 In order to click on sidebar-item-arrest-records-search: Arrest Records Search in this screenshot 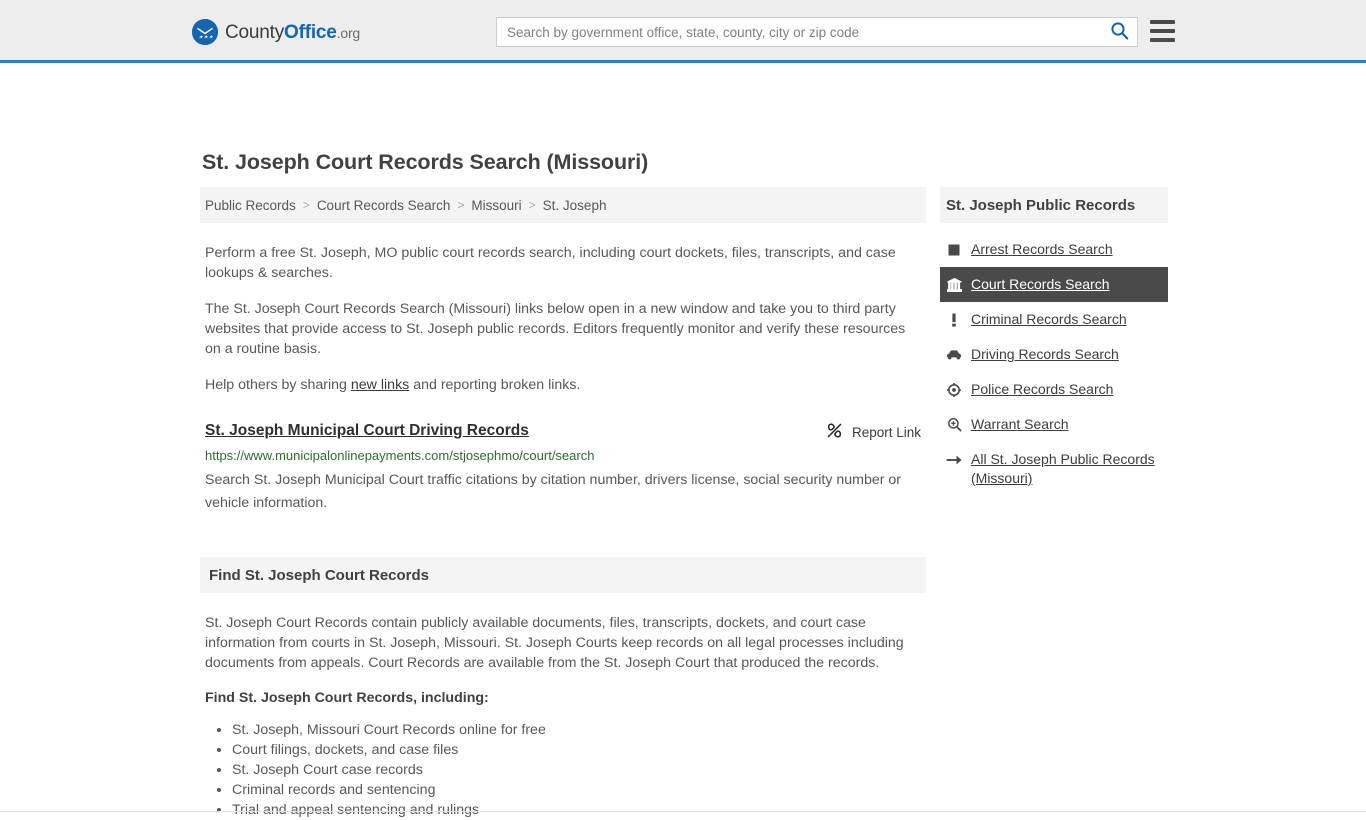, I will do `click(1054, 249)`.